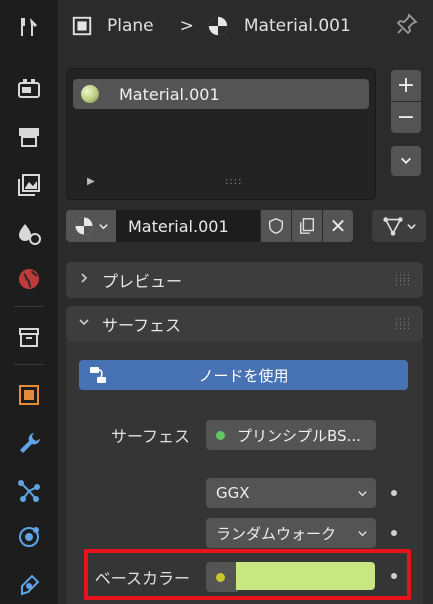 Image resolution: width=433 pixels, height=604 pixels. I want to click on world-icon, so click(29, 279).